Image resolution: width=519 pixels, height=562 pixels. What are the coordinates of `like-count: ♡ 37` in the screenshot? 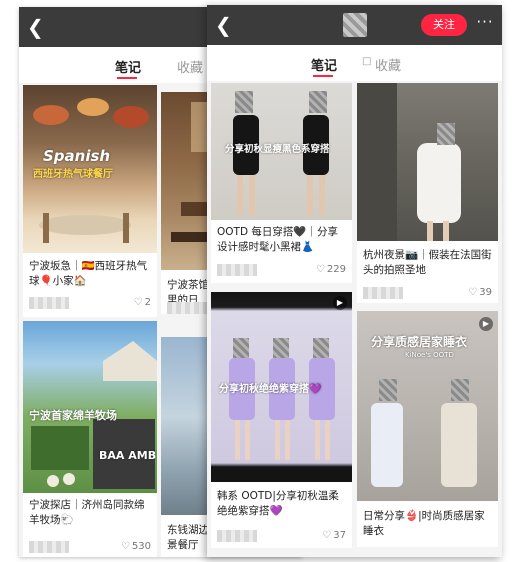 It's located at (334, 535).